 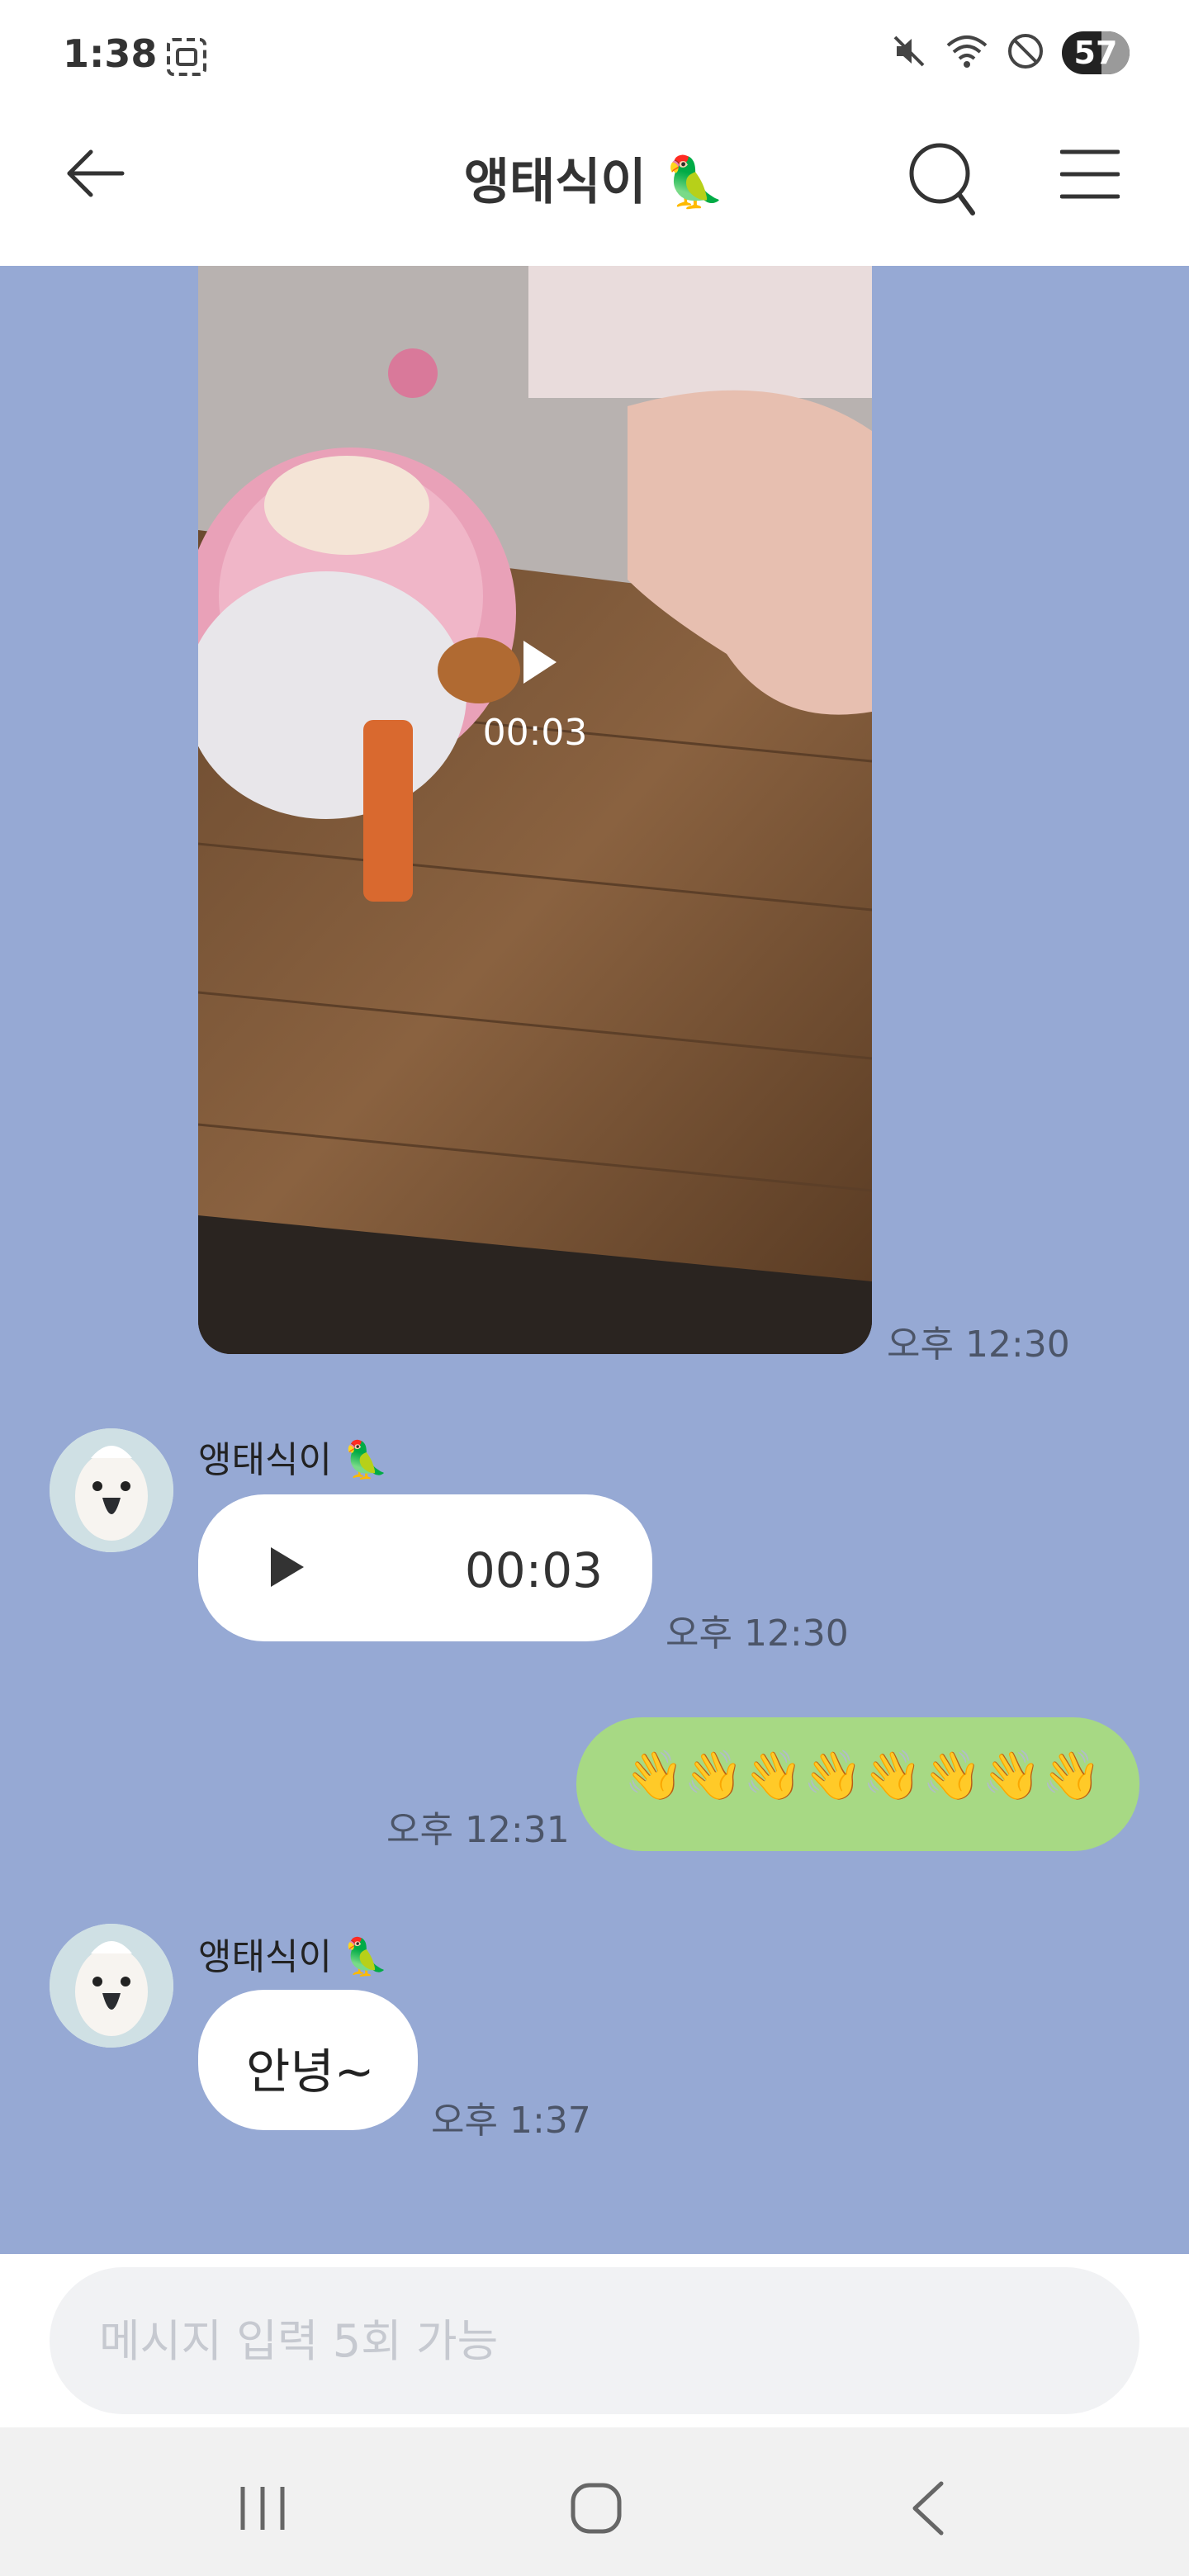 What do you see at coordinates (262, 2510) in the screenshot?
I see `recent-apps-icon` at bounding box center [262, 2510].